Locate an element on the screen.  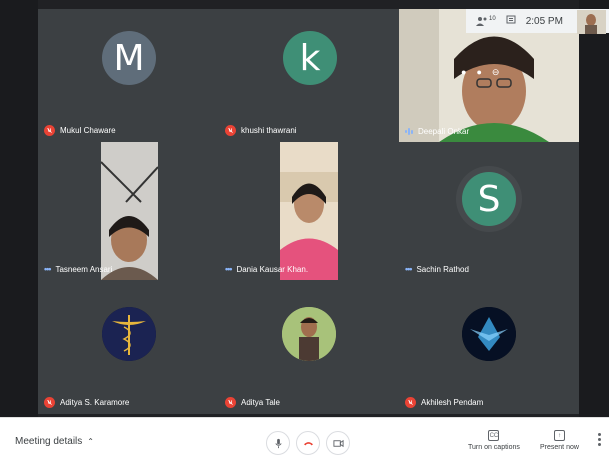
avatar: k is located at coordinates (310, 58).